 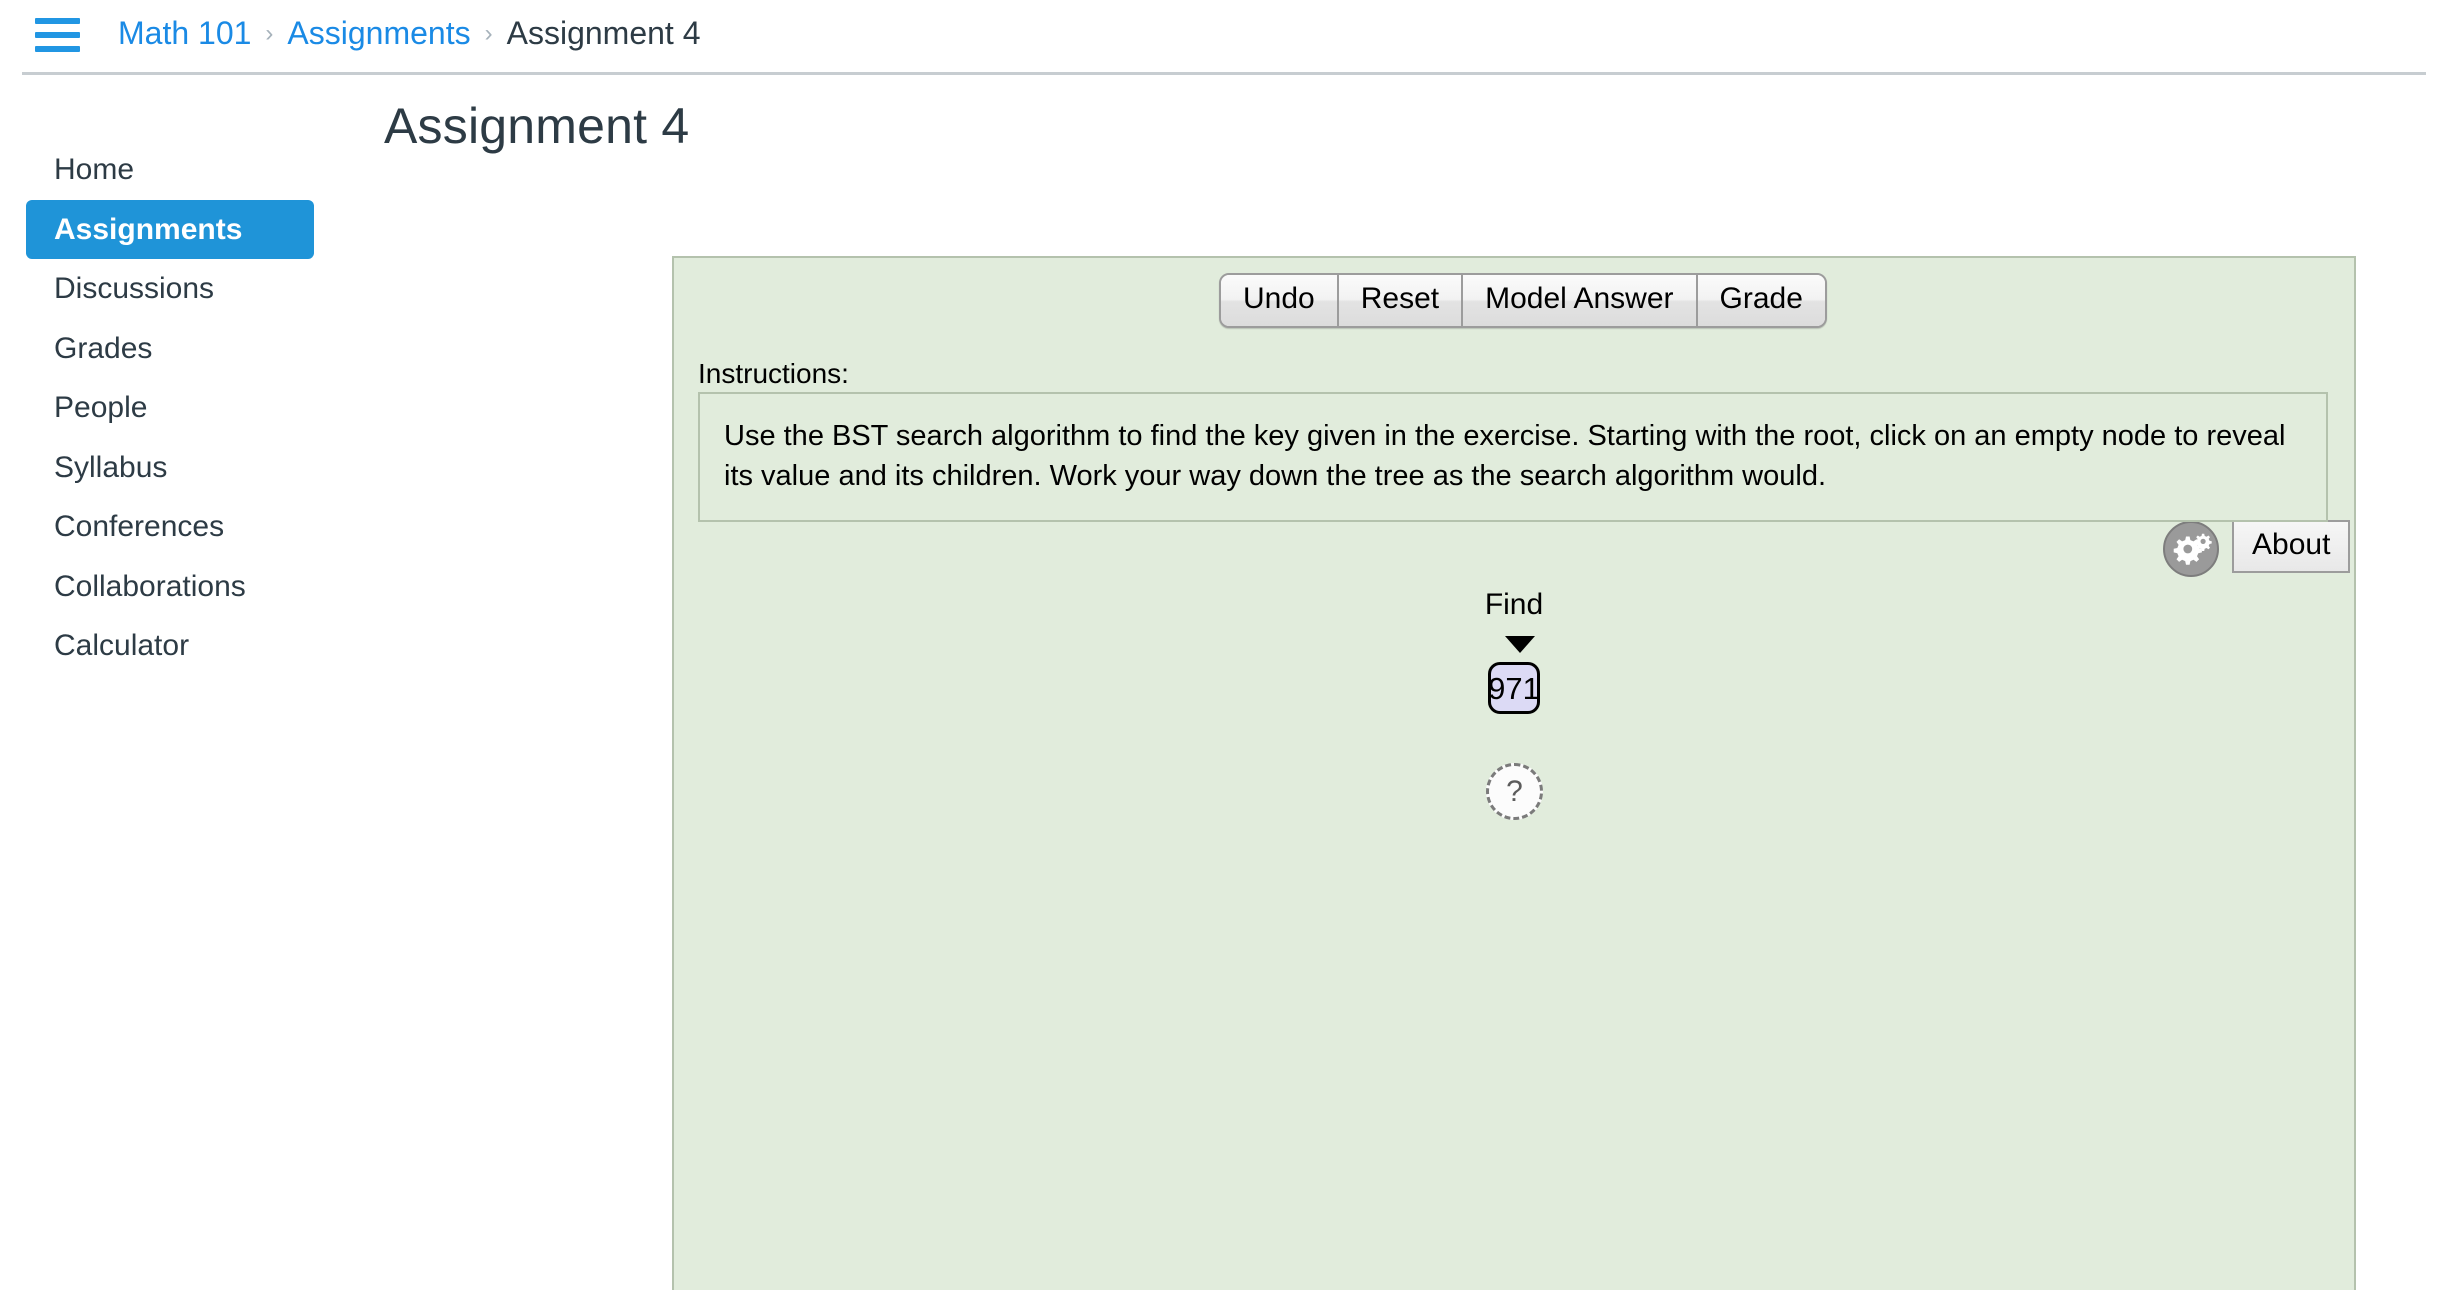 What do you see at coordinates (1279, 300) in the screenshot?
I see `undo-button: Undo` at bounding box center [1279, 300].